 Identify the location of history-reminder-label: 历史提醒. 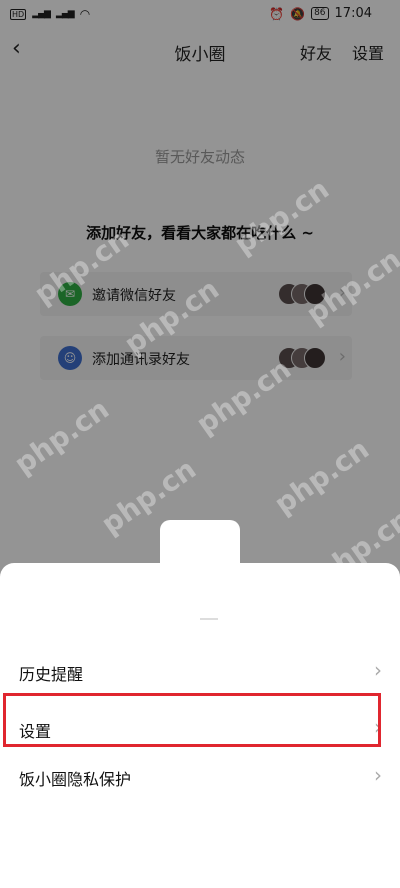
(51, 674).